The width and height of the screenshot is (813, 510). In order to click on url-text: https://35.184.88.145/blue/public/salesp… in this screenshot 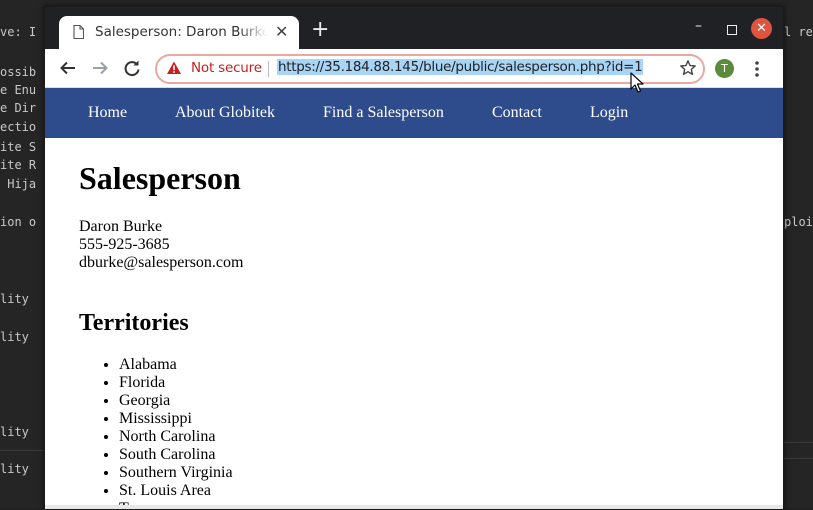, I will do `click(460, 67)`.